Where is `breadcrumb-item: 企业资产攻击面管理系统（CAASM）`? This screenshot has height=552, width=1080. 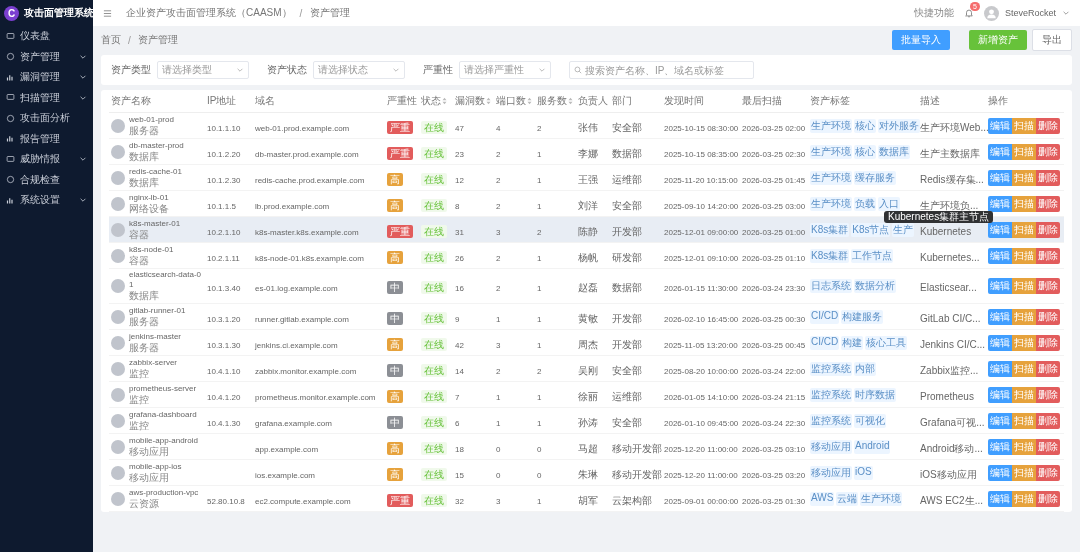
breadcrumb-item: 企业资产攻击面管理系统（CAASM） is located at coordinates (209, 13).